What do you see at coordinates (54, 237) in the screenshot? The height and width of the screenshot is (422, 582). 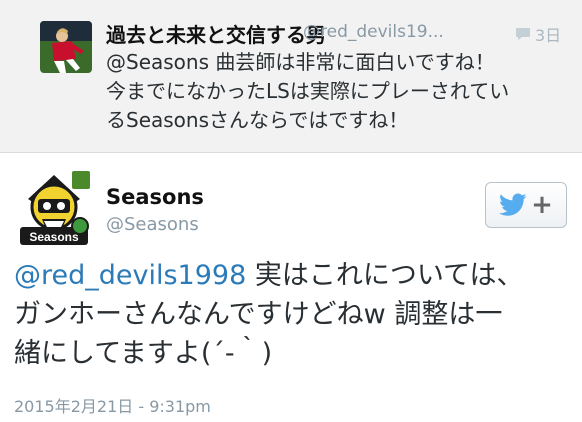 I see `avatar-caption: Seasons` at bounding box center [54, 237].